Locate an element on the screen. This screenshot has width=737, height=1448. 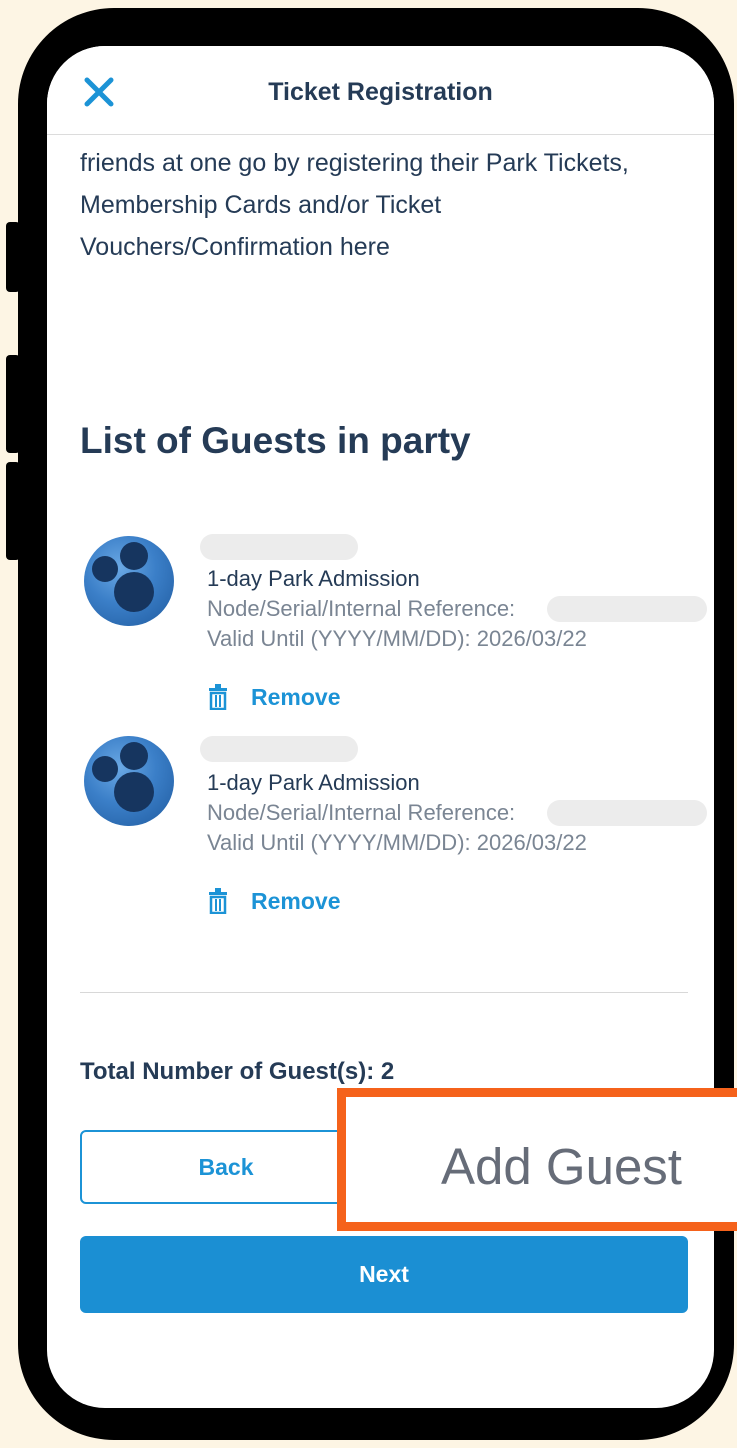
intro-line: Vouchers/Confirmation here is located at coordinates (235, 247).